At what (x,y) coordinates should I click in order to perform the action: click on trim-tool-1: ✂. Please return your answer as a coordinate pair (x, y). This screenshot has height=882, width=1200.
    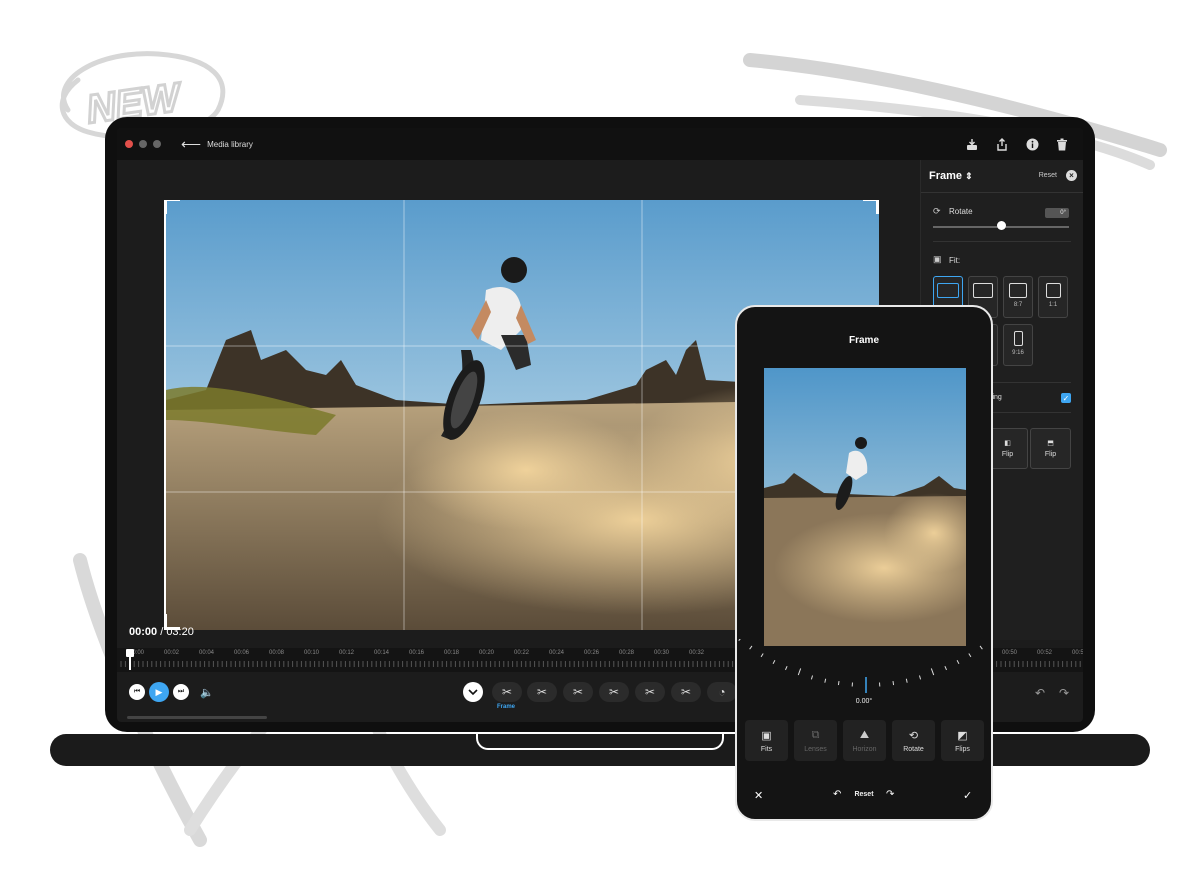
    Looking at the image, I should click on (507, 692).